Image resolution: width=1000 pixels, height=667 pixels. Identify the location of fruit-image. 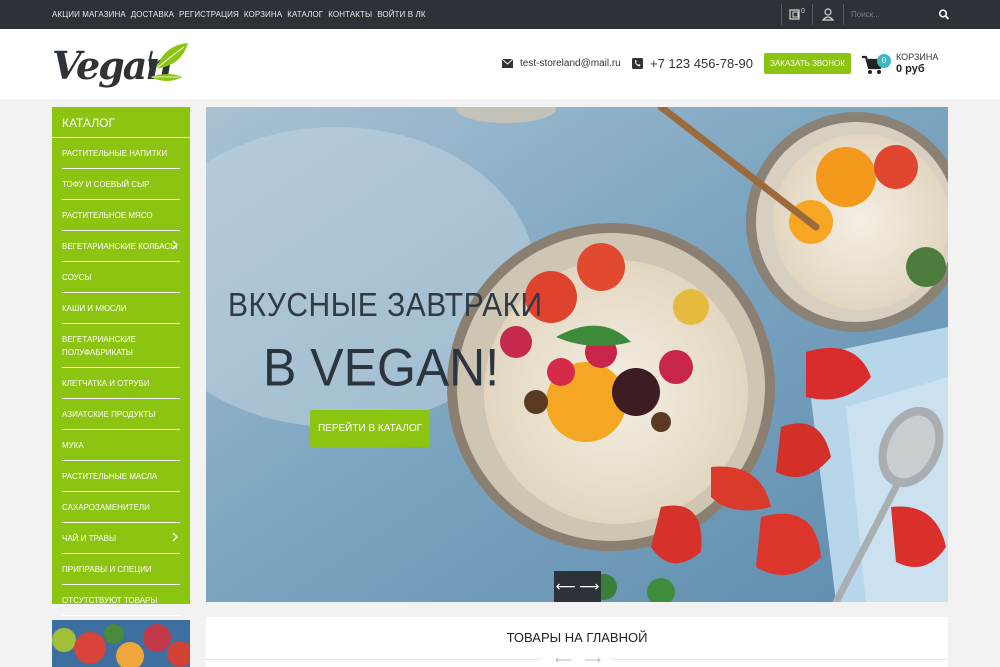
(121, 643).